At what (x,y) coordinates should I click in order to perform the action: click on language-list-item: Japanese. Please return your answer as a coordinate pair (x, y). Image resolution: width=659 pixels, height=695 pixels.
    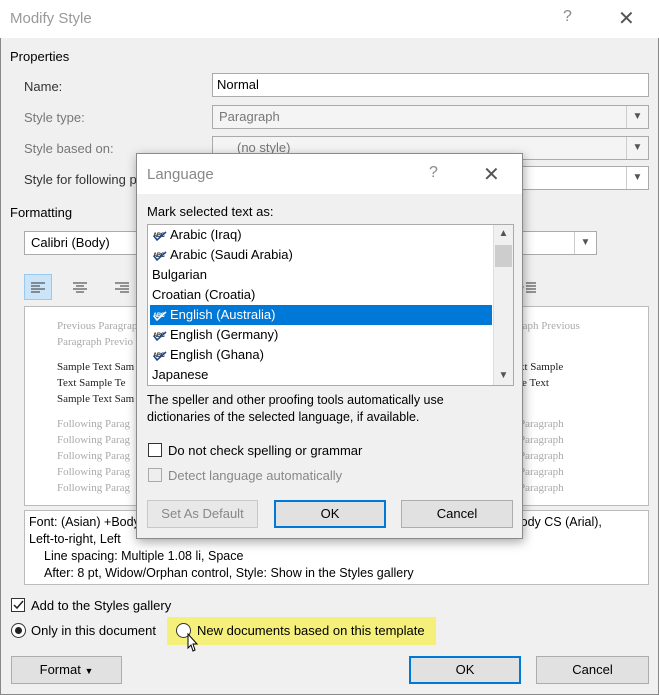
    Looking at the image, I should click on (321, 375).